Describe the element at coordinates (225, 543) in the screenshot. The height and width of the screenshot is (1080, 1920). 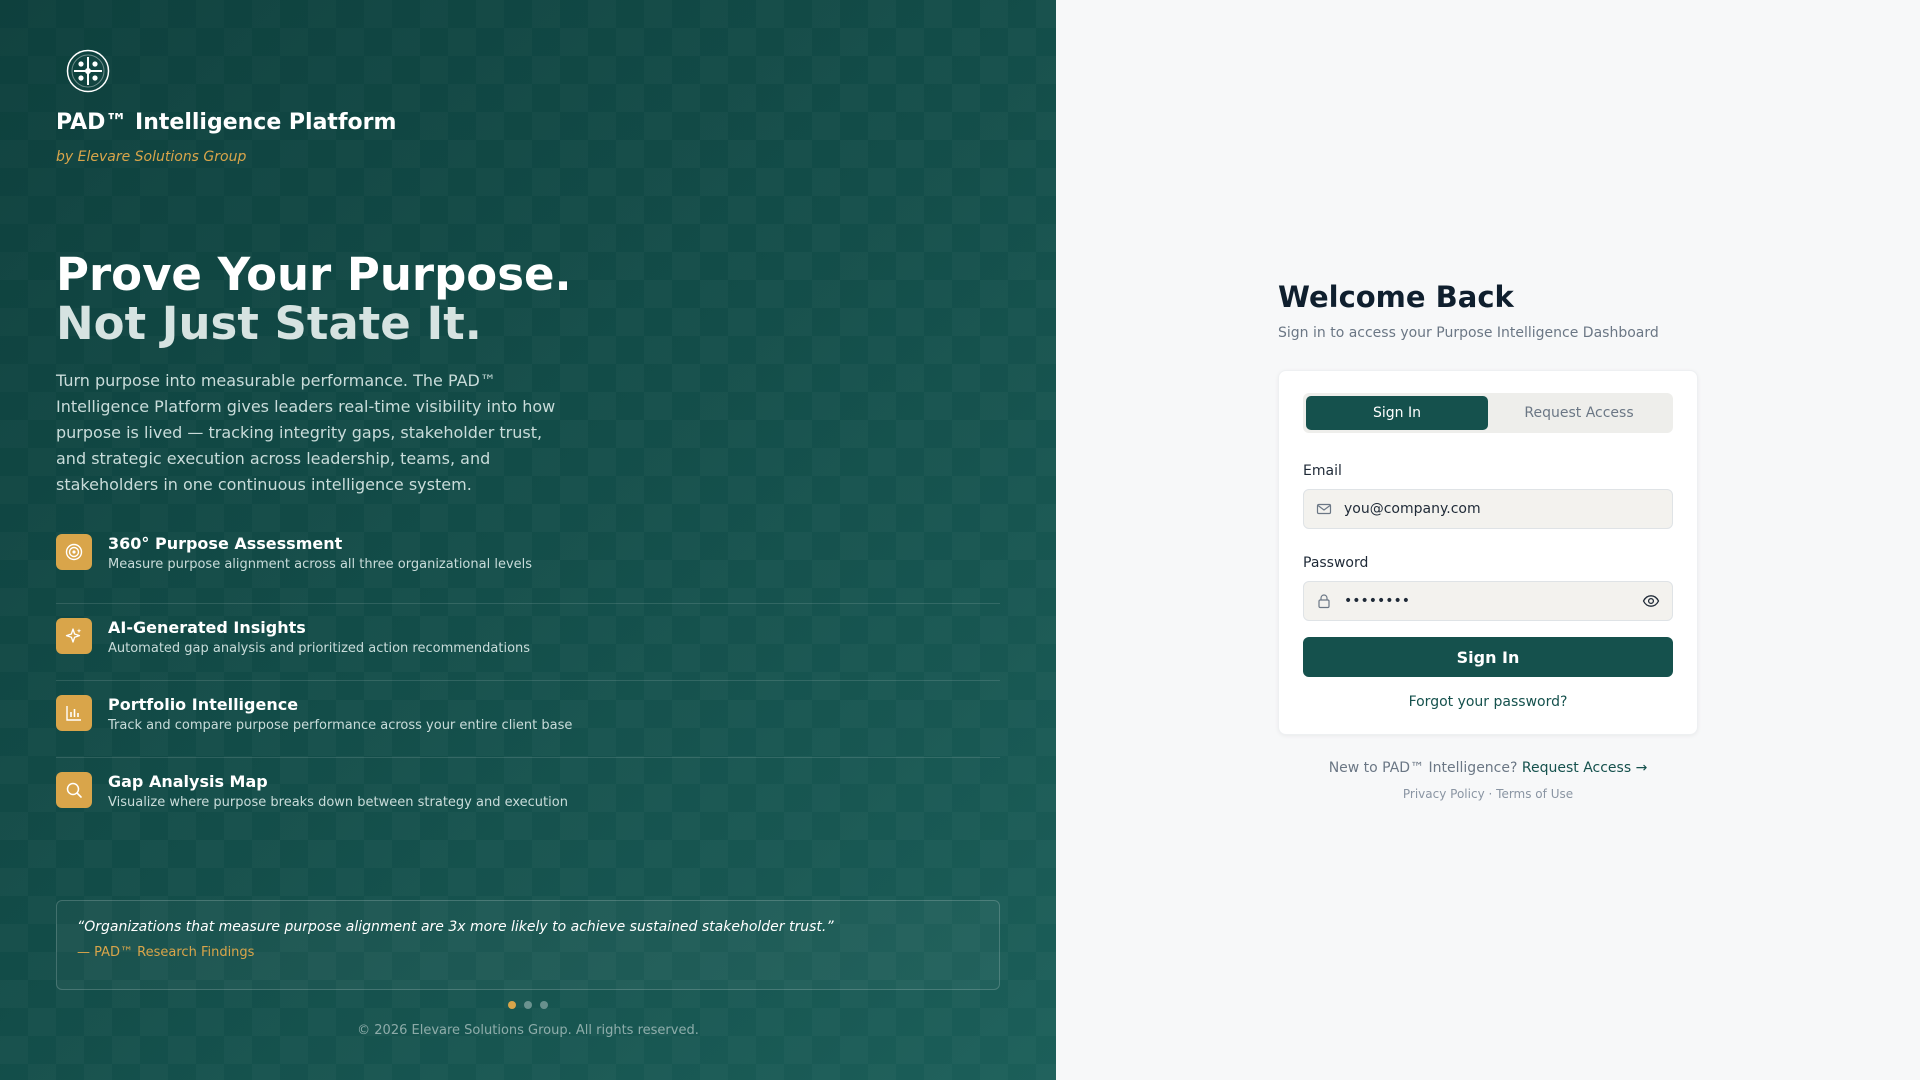
I see `feature-title: 360° Purpose Assessment` at that location.